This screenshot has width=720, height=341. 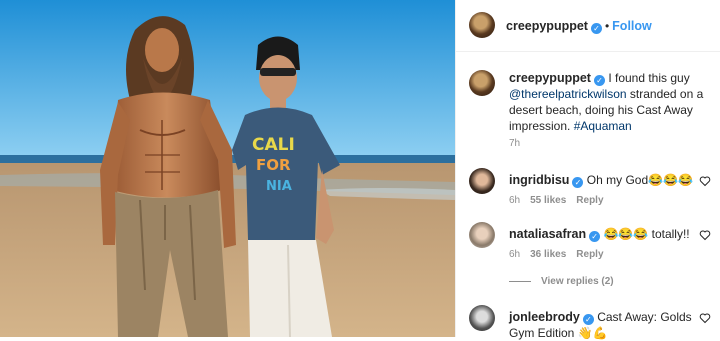 I want to click on header-user: creepypuppet ✓ • Follow, so click(x=579, y=26).